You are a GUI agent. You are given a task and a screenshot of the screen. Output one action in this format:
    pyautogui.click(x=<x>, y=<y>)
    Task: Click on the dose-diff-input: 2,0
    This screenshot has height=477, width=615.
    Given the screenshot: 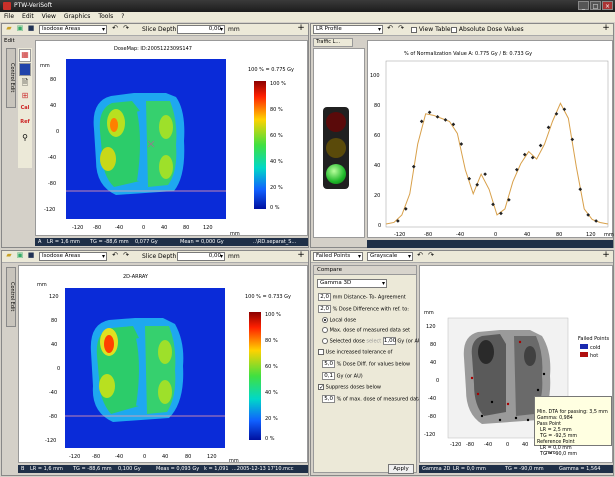 What is the action you would take?
    pyautogui.click(x=324, y=309)
    